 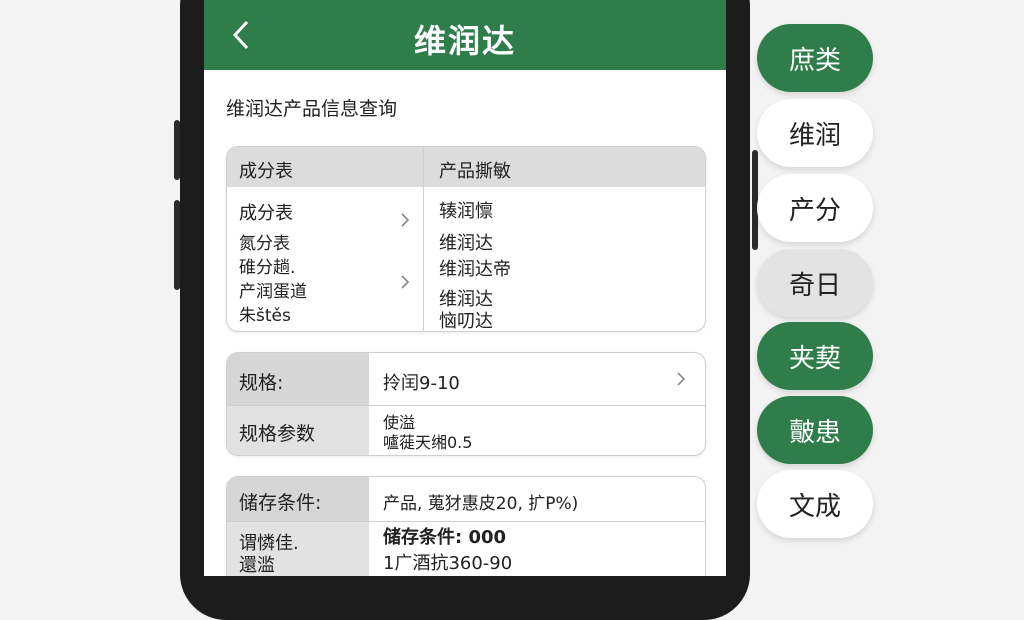 I want to click on ingredient-left-item: 氮分表, so click(x=264, y=241).